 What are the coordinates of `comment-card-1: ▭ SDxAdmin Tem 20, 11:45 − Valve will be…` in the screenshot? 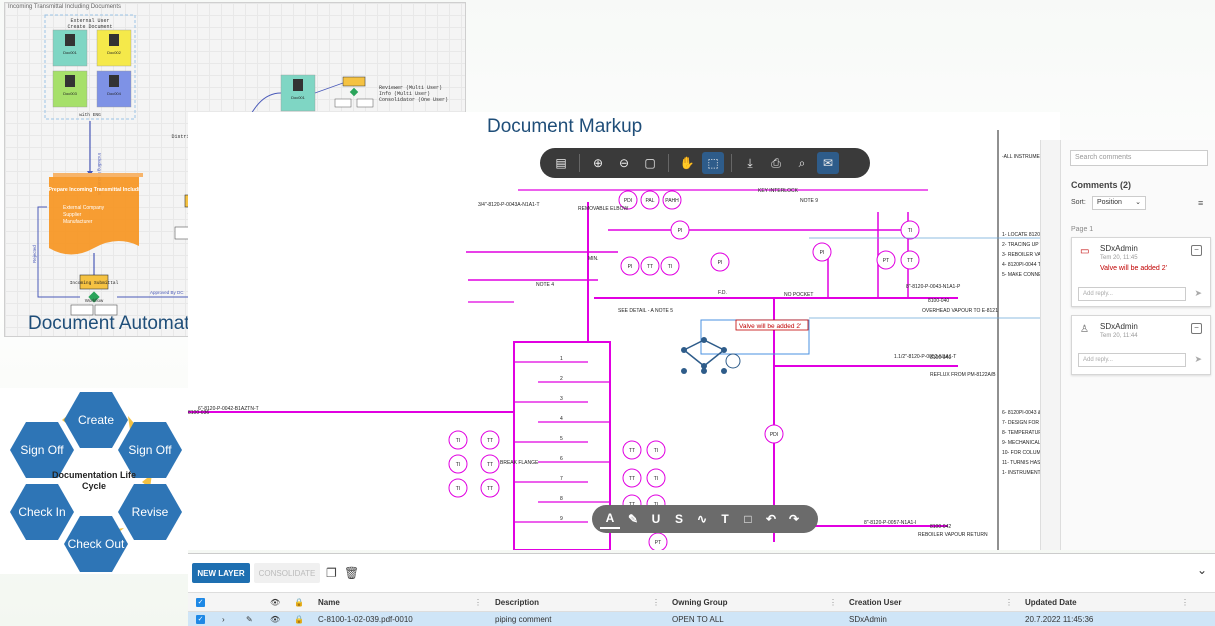 It's located at (1141, 272).